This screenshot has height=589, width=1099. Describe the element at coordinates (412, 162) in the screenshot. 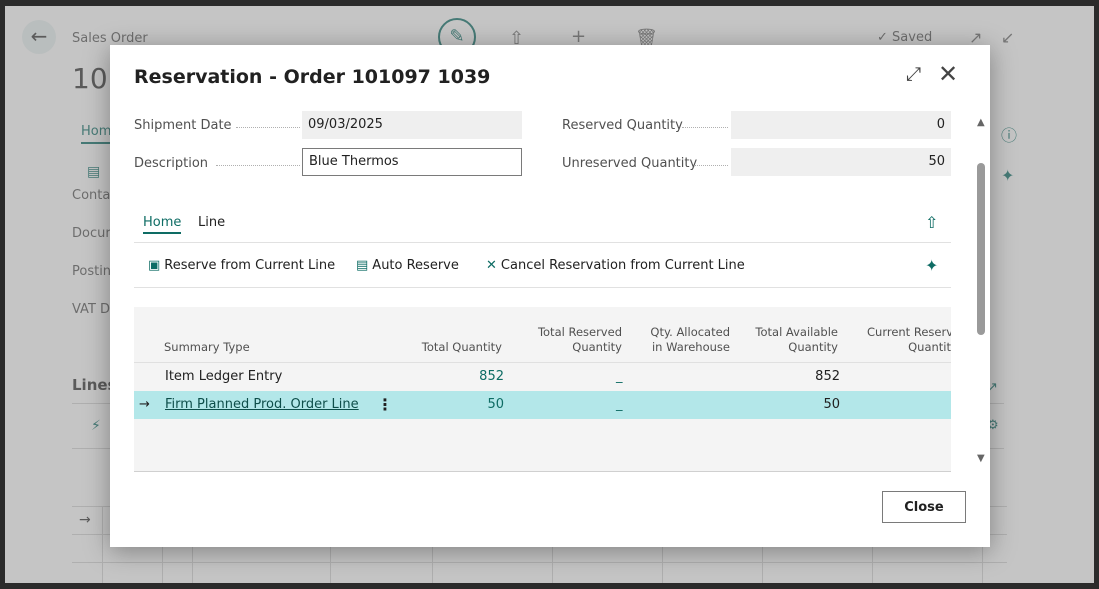

I see `description-input: Blue Thermos` at that location.